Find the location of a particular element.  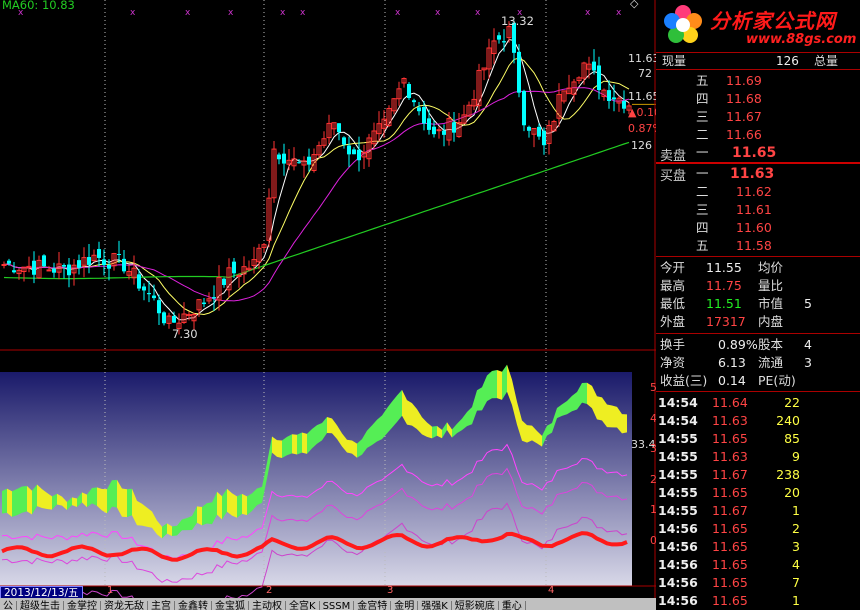

stat-label-2: 均价 is located at coordinates (771, 267).